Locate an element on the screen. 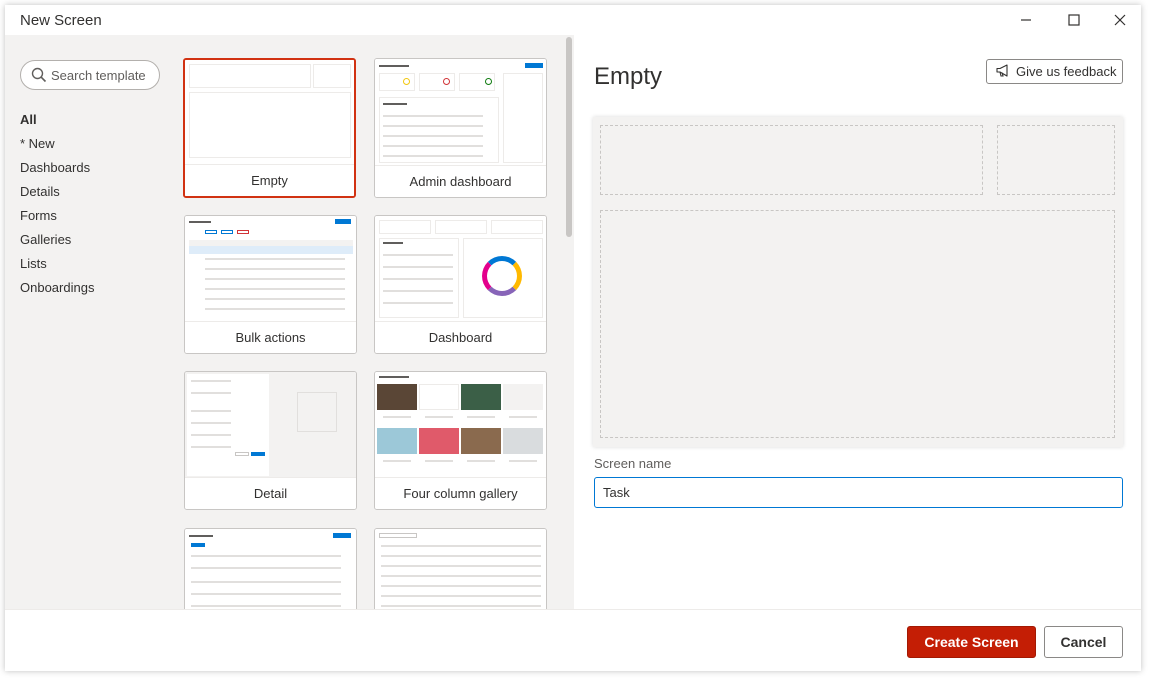 The width and height of the screenshot is (1156, 686). maximize-icon is located at coordinates (1074, 20).